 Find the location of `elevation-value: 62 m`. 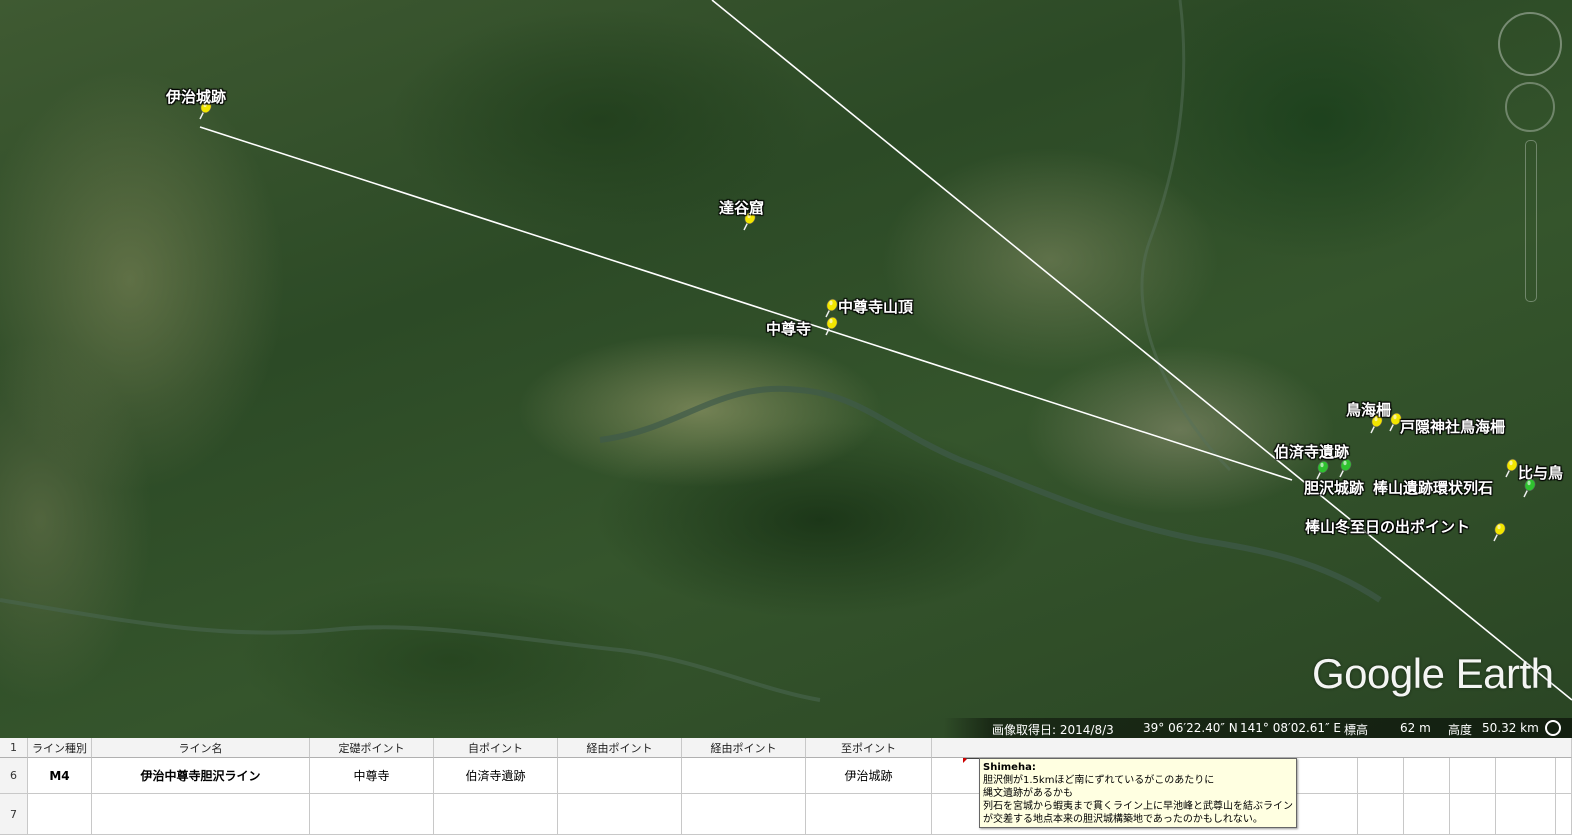

elevation-value: 62 m is located at coordinates (1415, 728).